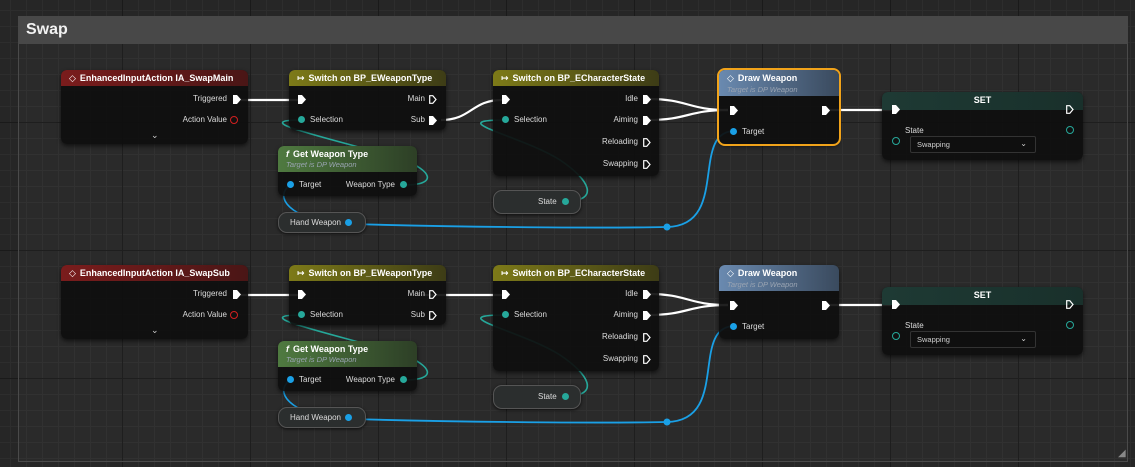 The image size is (1135, 467). Describe the element at coordinates (530, 119) in the screenshot. I see `pin-label: Selection` at that location.